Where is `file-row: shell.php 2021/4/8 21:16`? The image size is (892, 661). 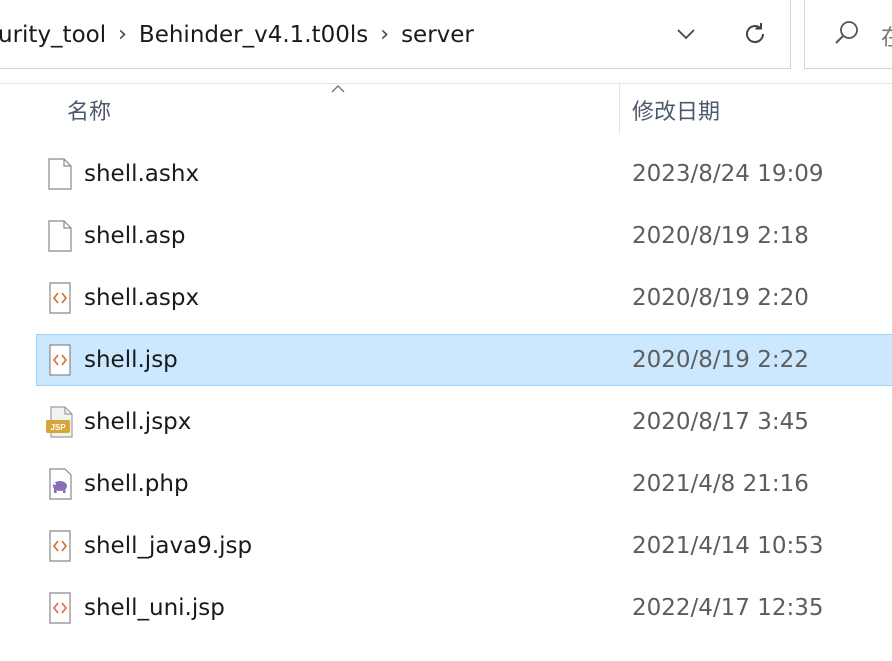
file-row: shell.php 2021/4/8 21:16 is located at coordinates (446, 485).